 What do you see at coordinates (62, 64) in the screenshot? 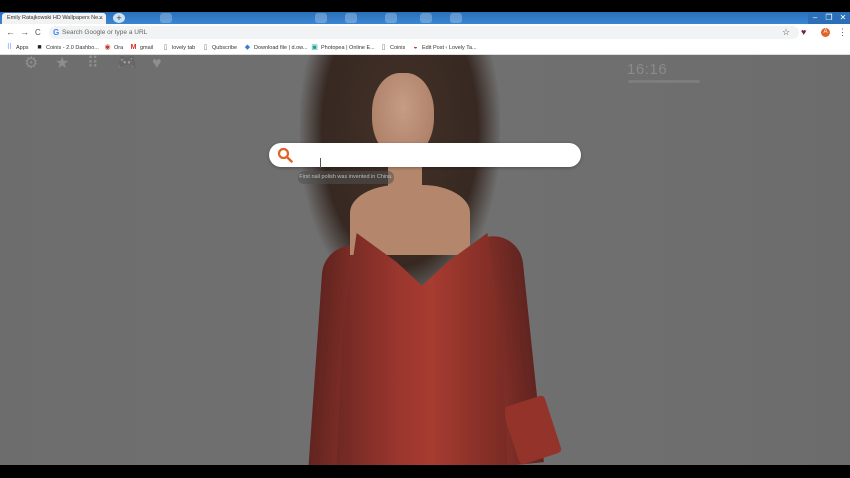
I see `favorites-star-icon: ★` at bounding box center [62, 64].